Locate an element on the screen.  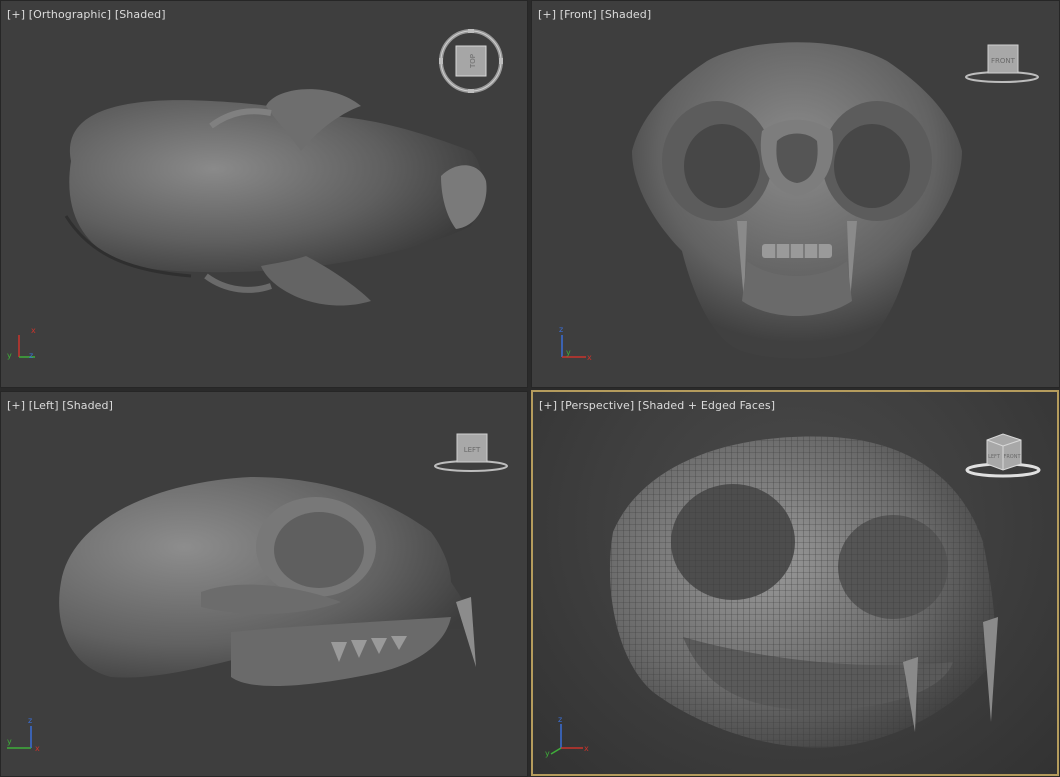
axis-tripod: y x z is located at coordinates (21, 343).